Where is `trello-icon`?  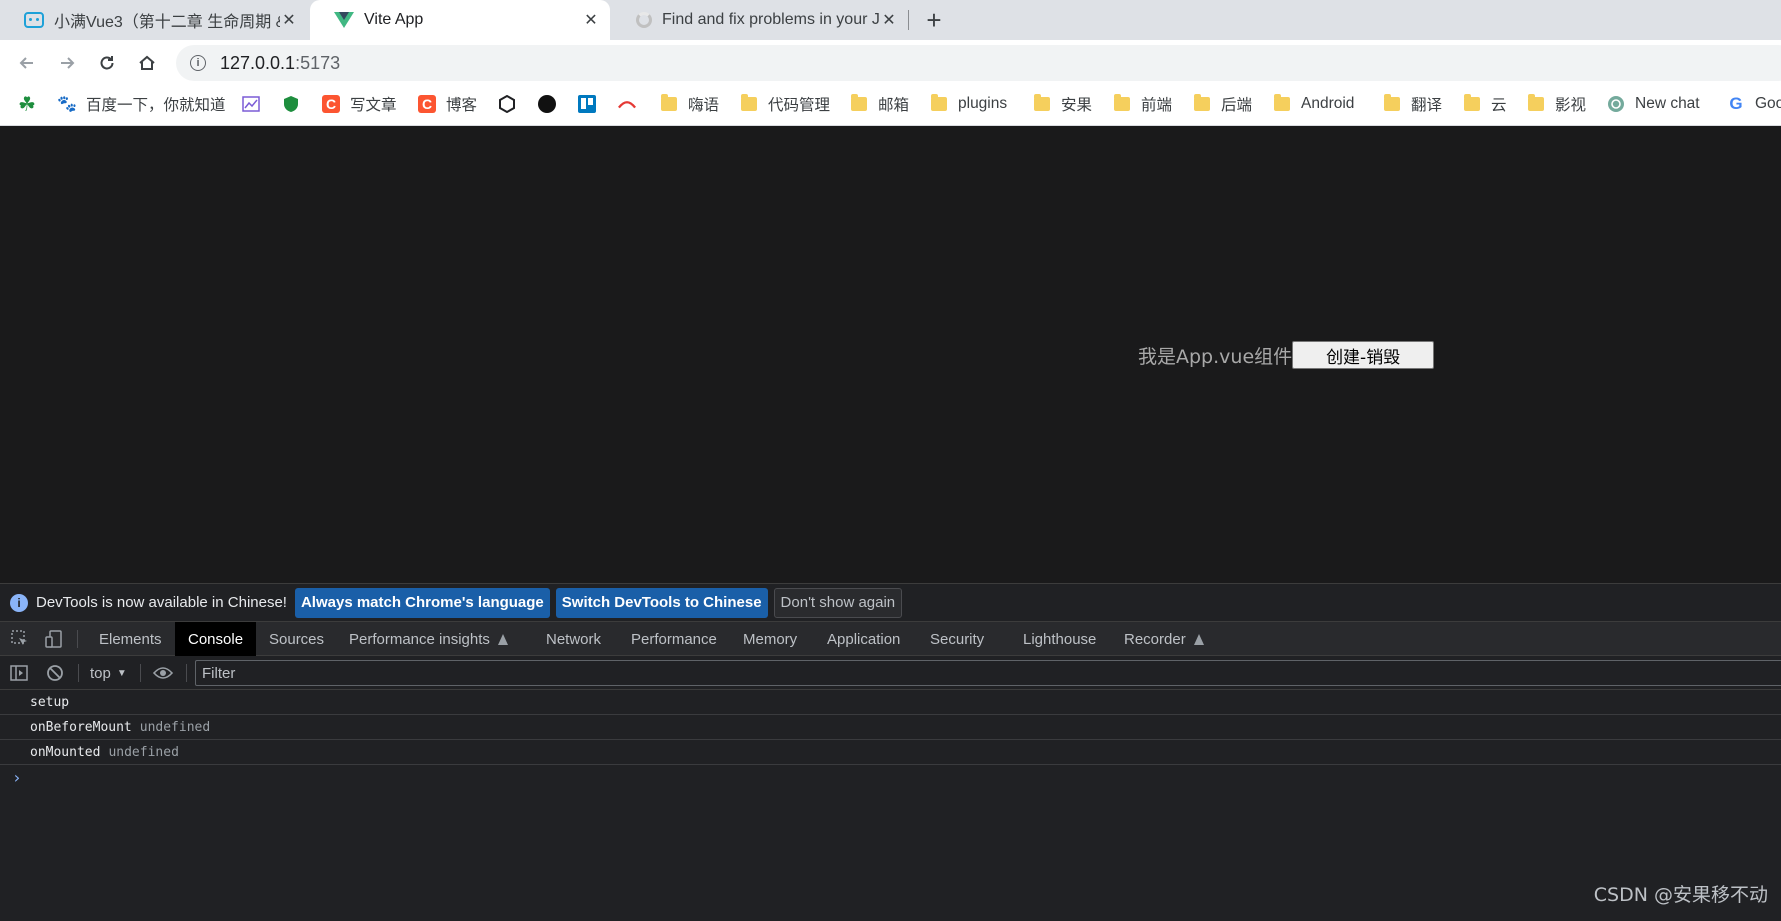
trello-icon is located at coordinates (587, 104).